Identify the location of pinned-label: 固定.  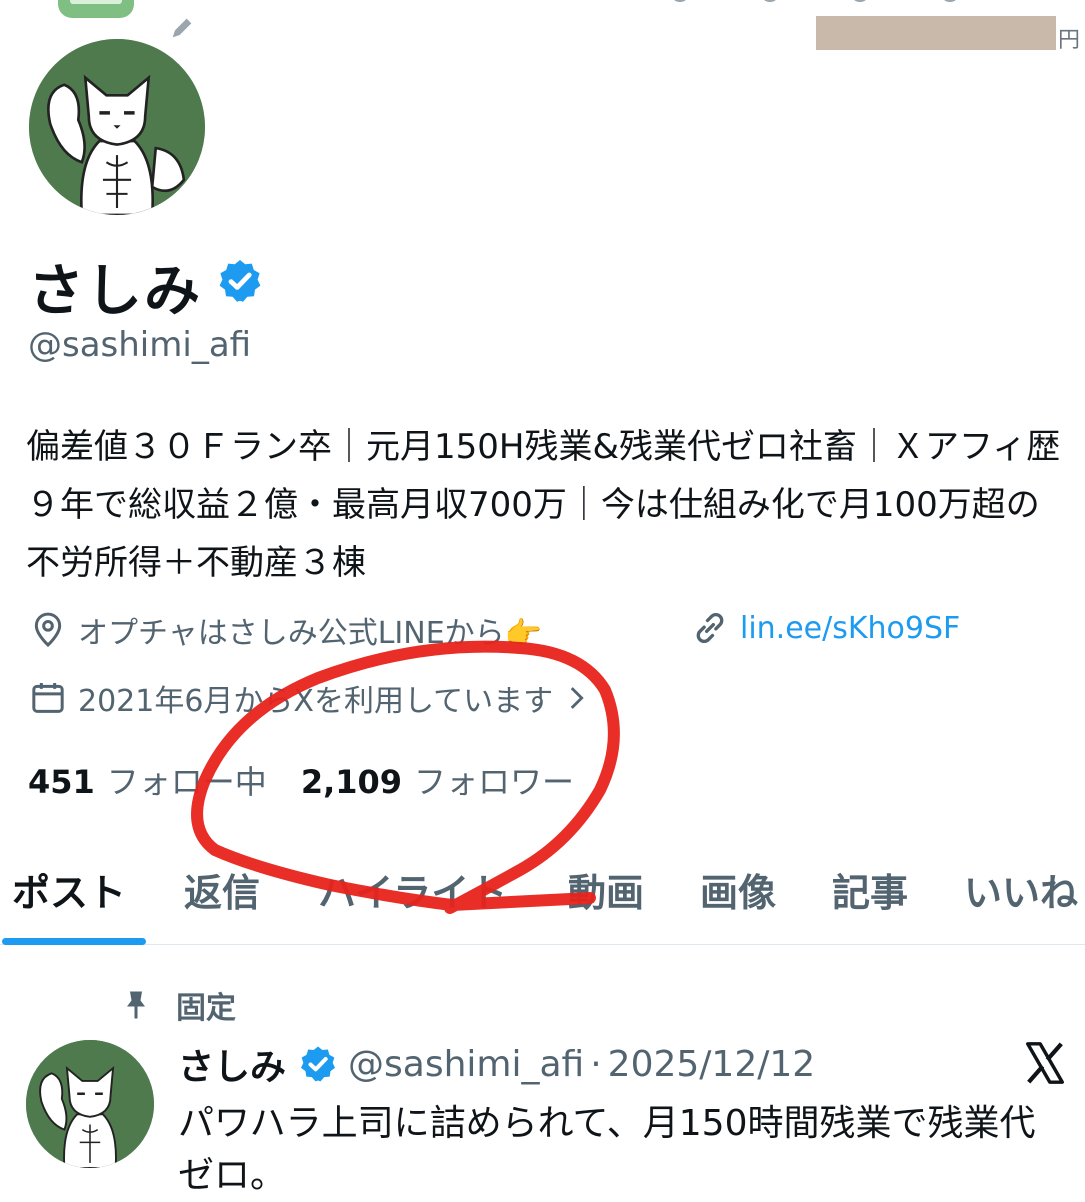
(206, 1008).